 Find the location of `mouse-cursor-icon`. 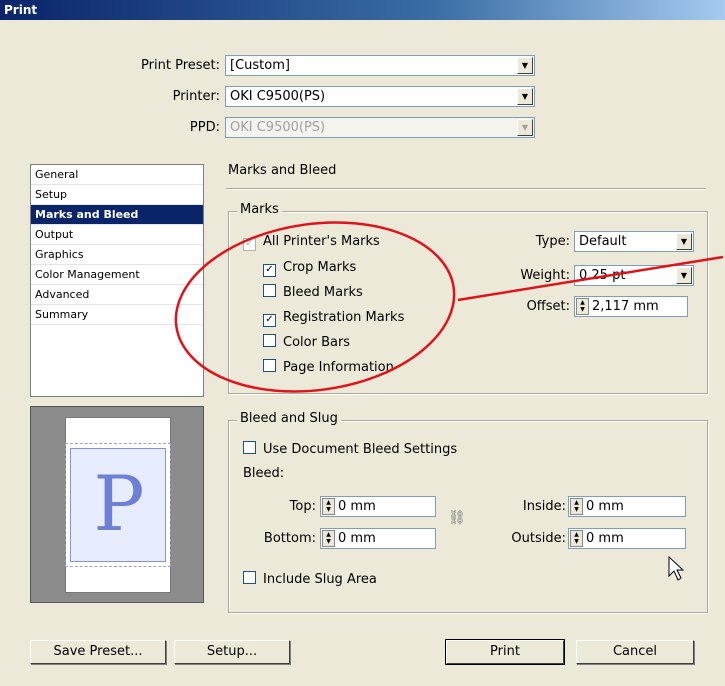

mouse-cursor-icon is located at coordinates (676, 568).